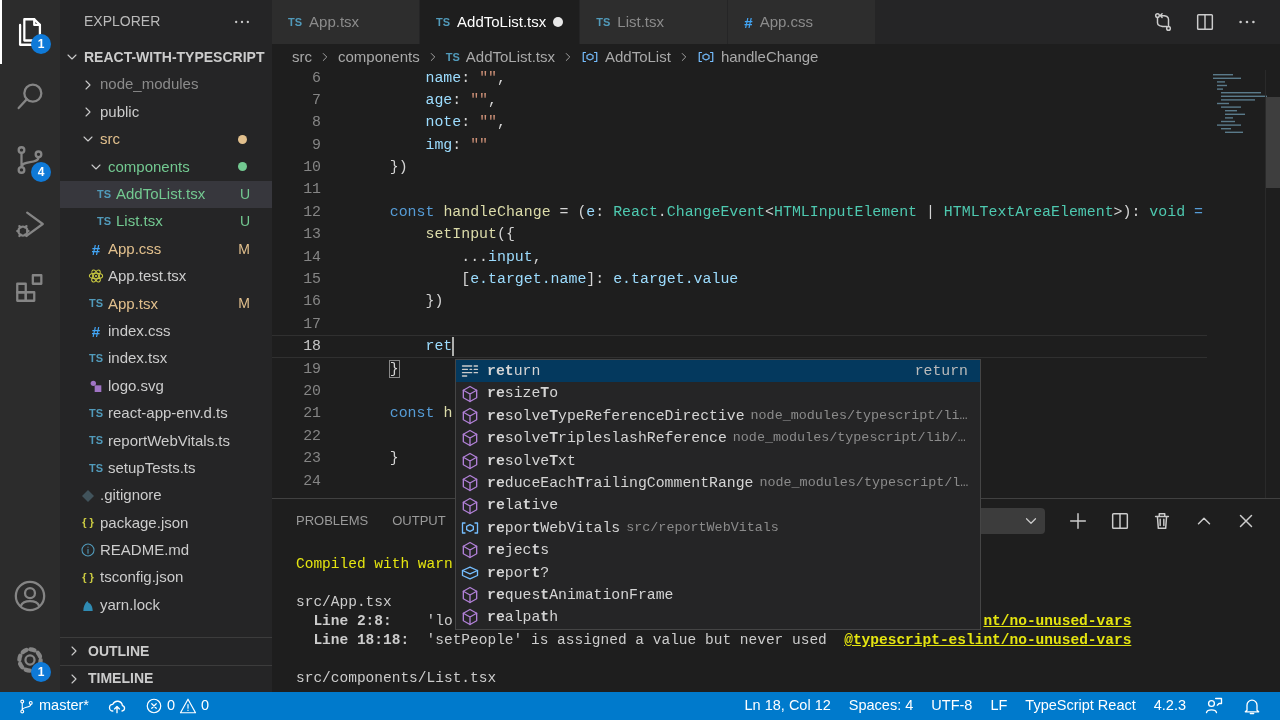 The height and width of the screenshot is (720, 1280). I want to click on unsaved-dot, so click(558, 22).